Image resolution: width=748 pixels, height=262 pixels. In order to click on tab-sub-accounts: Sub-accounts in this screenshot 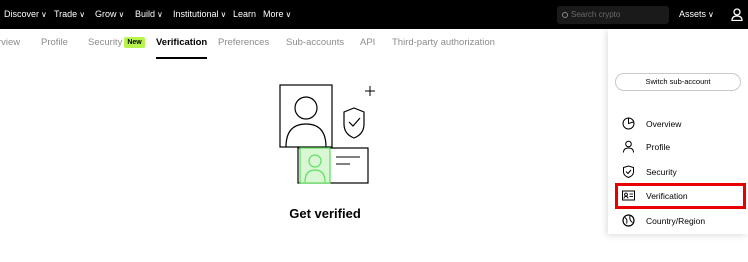, I will do `click(315, 44)`.